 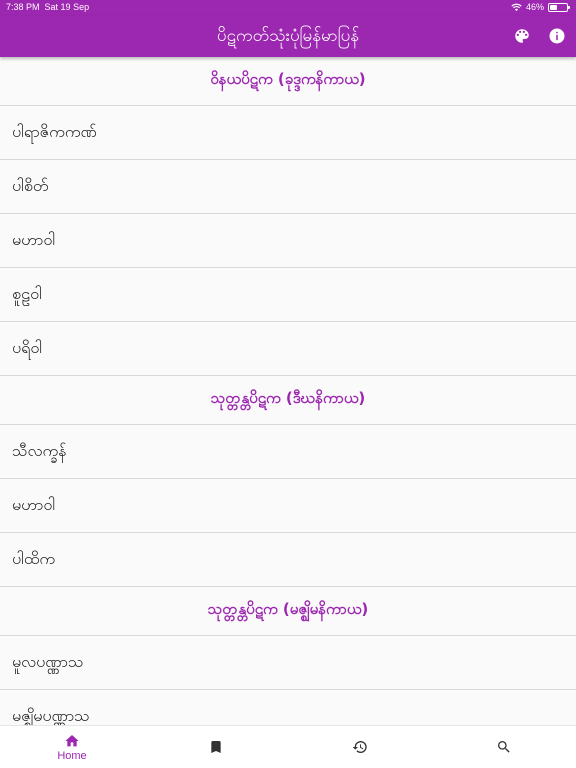 I want to click on nav-home-label: Home, so click(x=72, y=755).